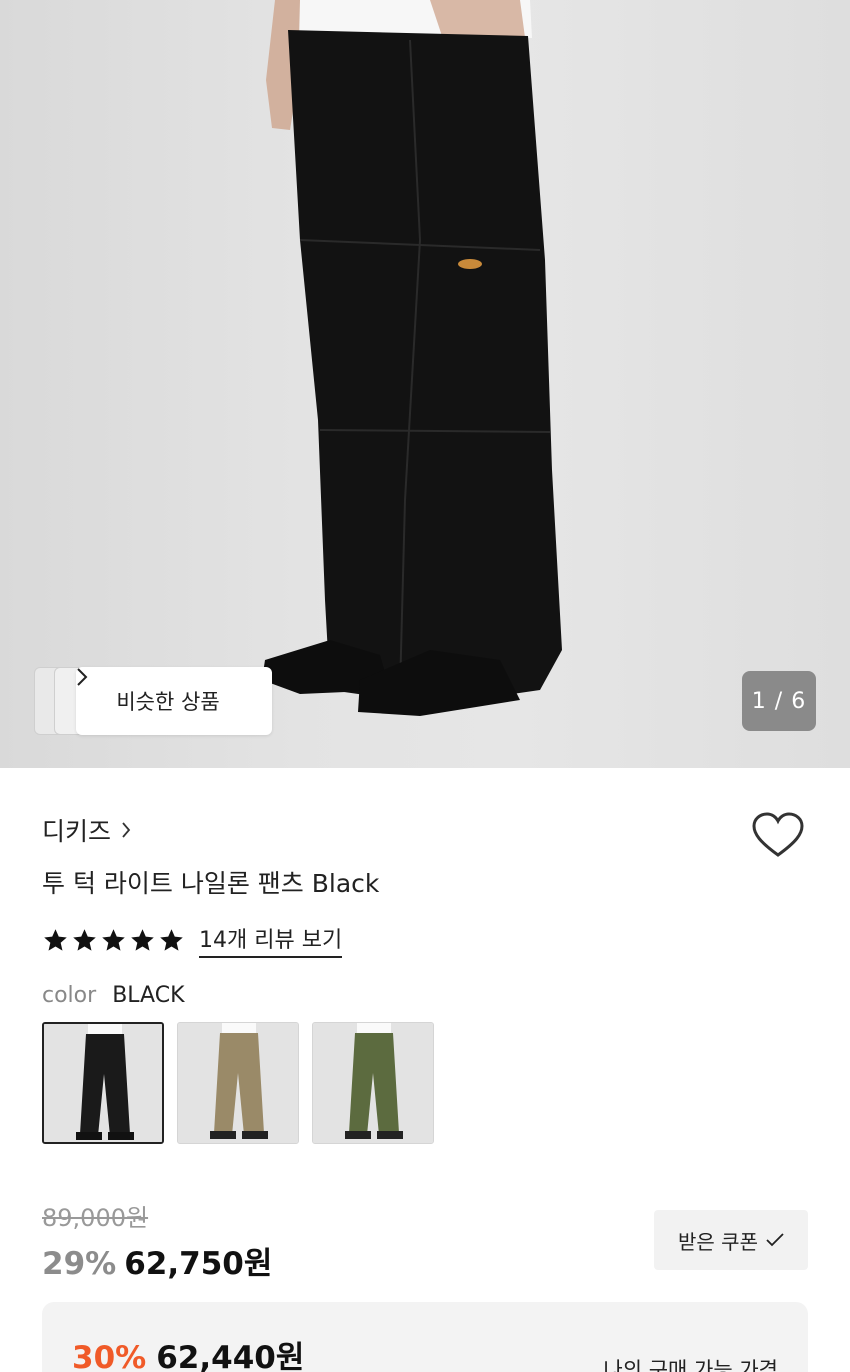  Describe the element at coordinates (271, 940) in the screenshot. I see `review-link: 14개 리뷰 보기` at that location.